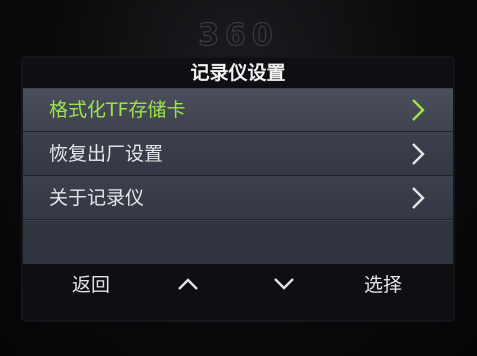 The image size is (477, 356). Describe the element at coordinates (188, 284) in the screenshot. I see `chevron-up-icon` at that location.